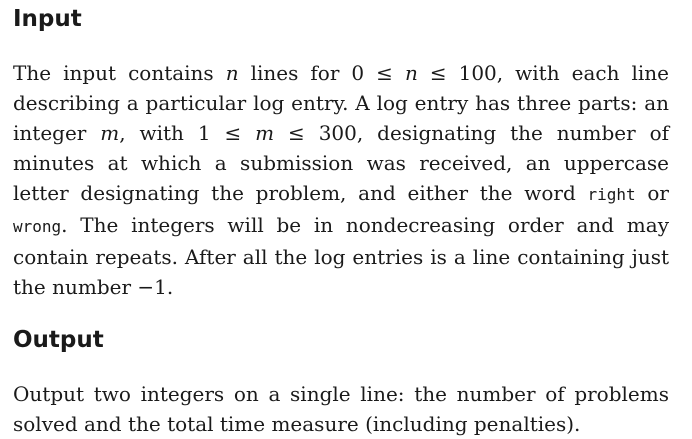 Image resolution: width=692 pixels, height=439 pixels. Describe the element at coordinates (265, 133) in the screenshot. I see `math-range-m-var: m` at that location.